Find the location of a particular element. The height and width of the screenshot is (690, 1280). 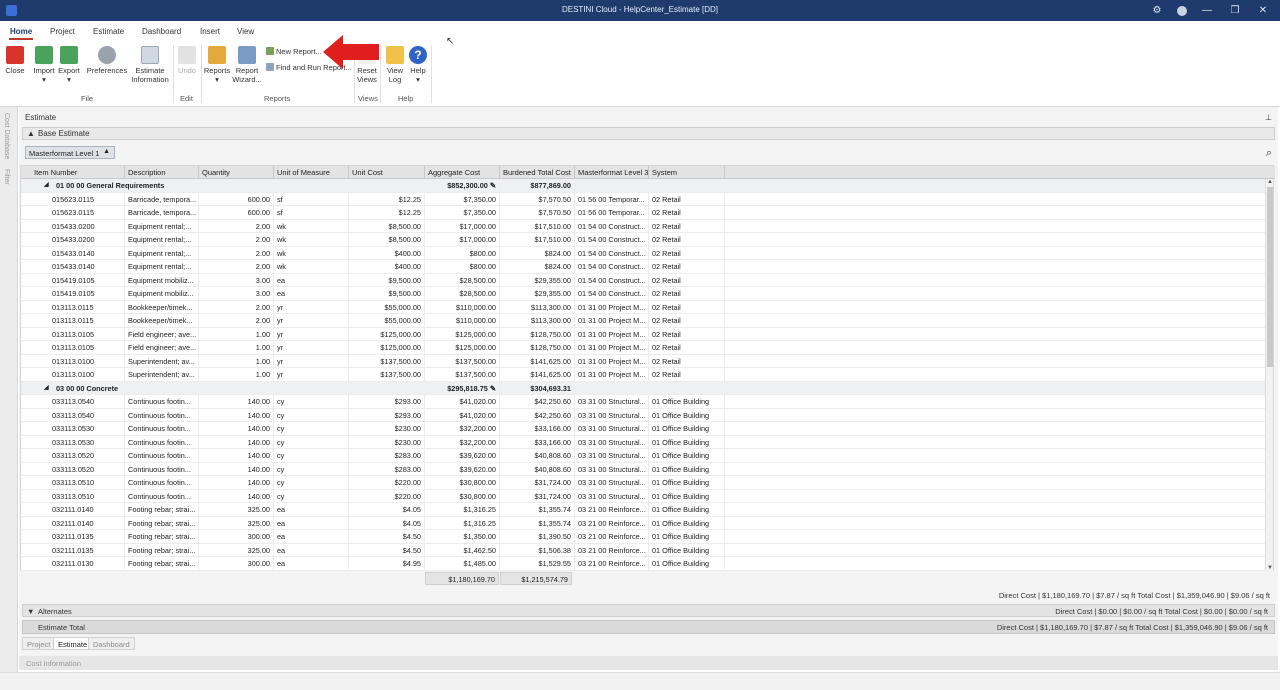

column-header: Unit of Measure is located at coordinates (311, 172).